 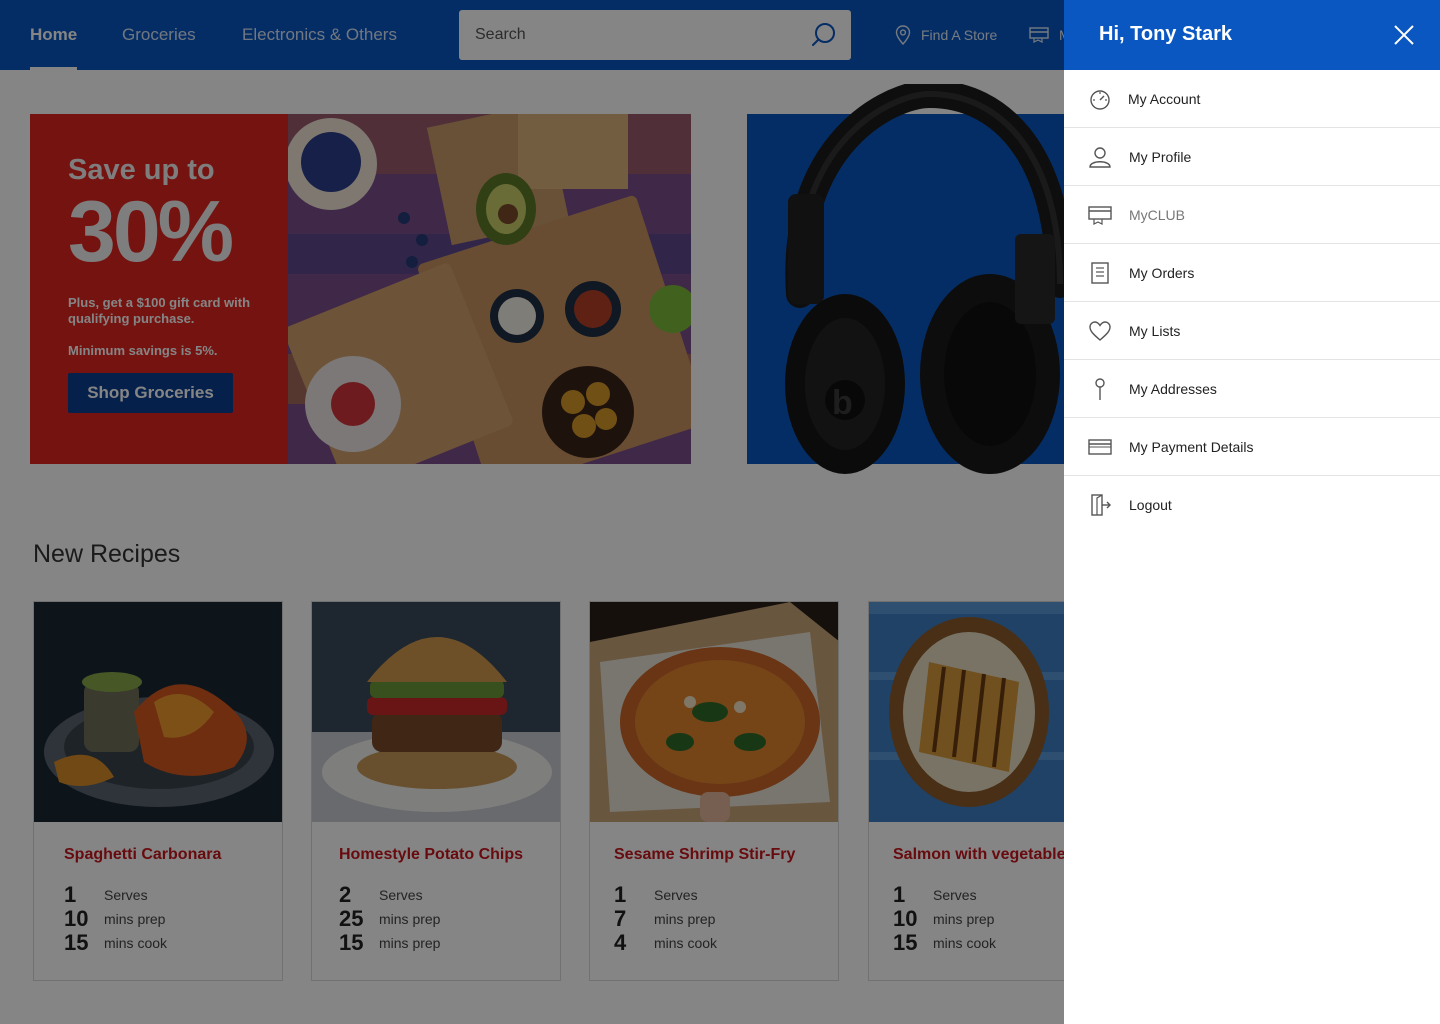 What do you see at coordinates (1173, 388) in the screenshot?
I see `menu-item-label: My Addresses` at bounding box center [1173, 388].